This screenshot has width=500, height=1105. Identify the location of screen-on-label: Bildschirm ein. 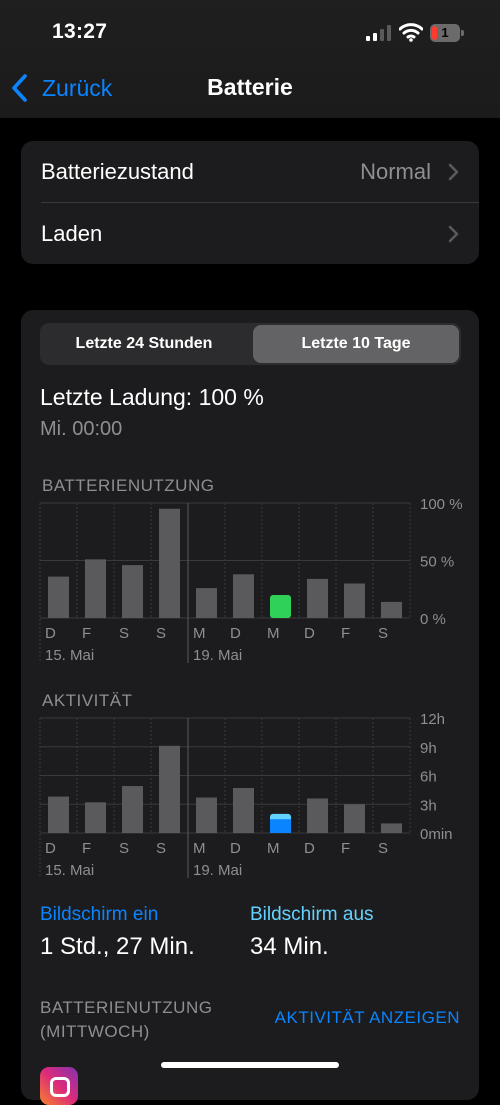
(99, 914).